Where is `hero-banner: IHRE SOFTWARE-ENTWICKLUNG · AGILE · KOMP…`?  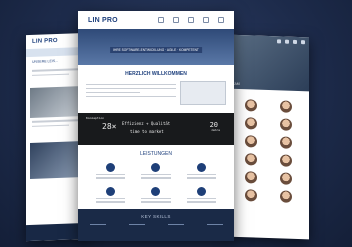 hero-banner: IHRE SOFTWARE-ENTWICKLUNG · AGILE · KOMP… is located at coordinates (156, 47).